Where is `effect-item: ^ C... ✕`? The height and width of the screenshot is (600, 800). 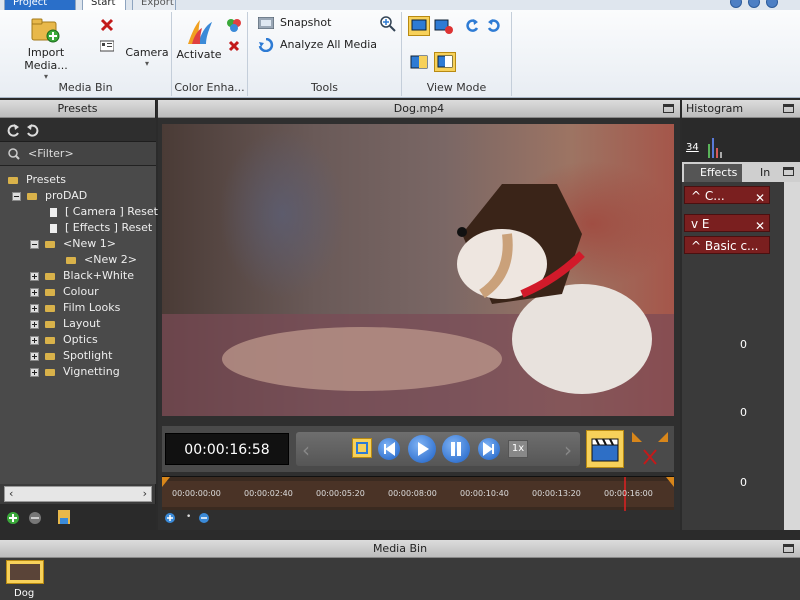
effect-item: ^ C... ✕ is located at coordinates (727, 196).